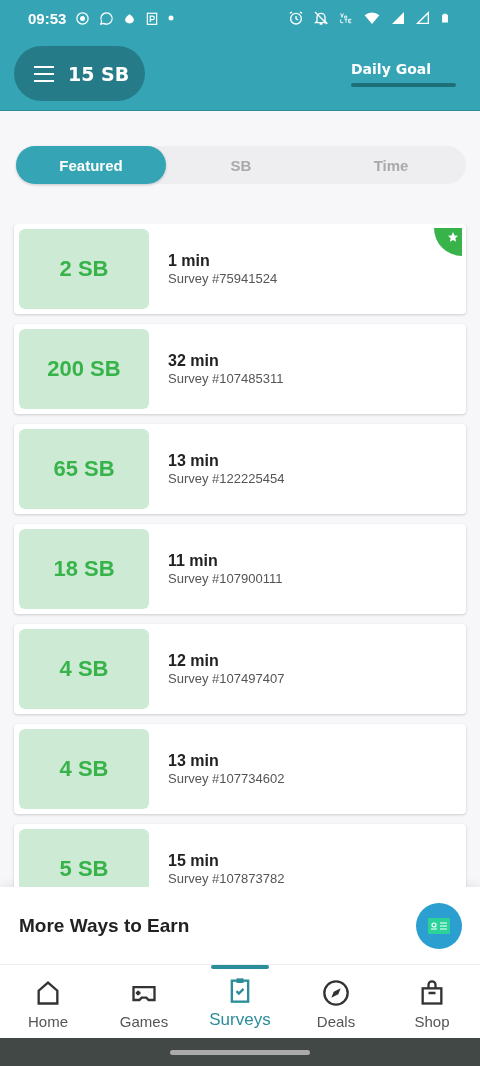 This screenshot has width=480, height=1066. I want to click on survey-duration: 32 min, so click(194, 361).